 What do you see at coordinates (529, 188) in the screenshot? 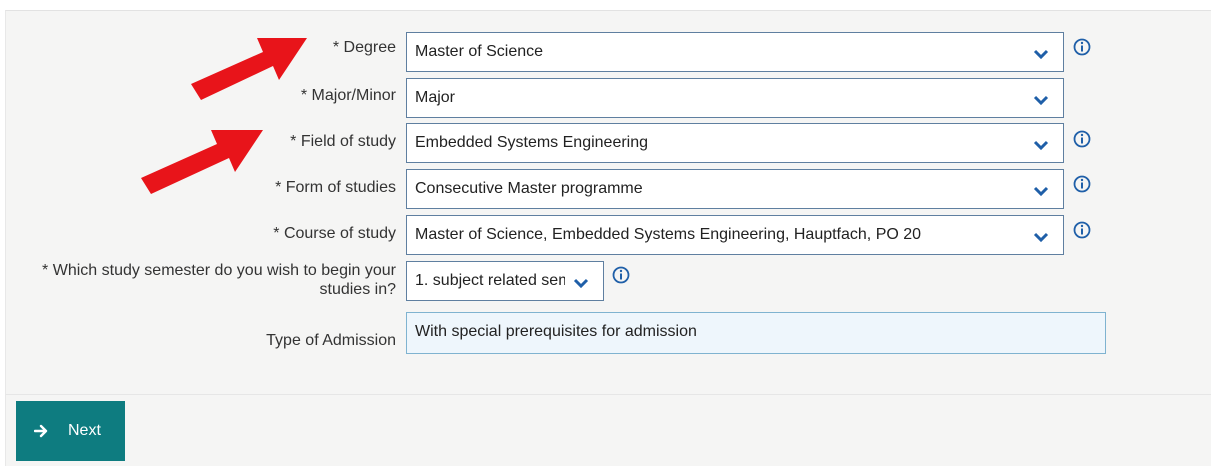
I see `form-of-studies-select-value: Consecutive Master programme` at bounding box center [529, 188].